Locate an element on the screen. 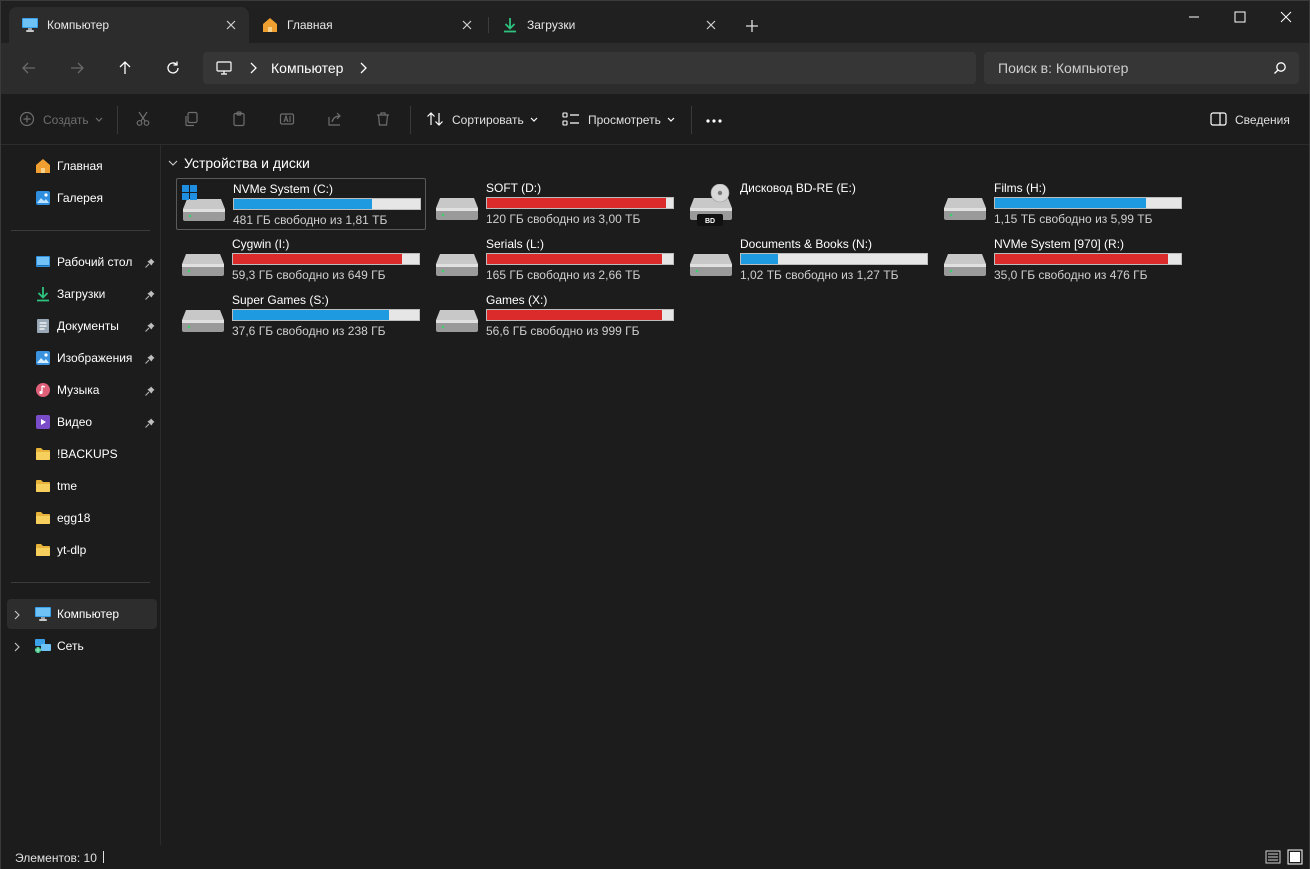  documents-icon is located at coordinates (43, 326).